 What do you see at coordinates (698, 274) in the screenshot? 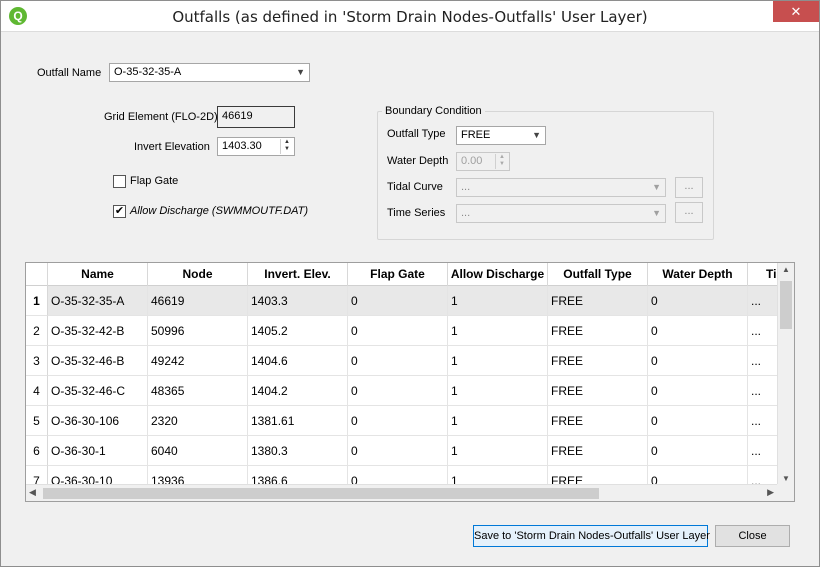
I see `column-header: Water Depth` at bounding box center [698, 274].